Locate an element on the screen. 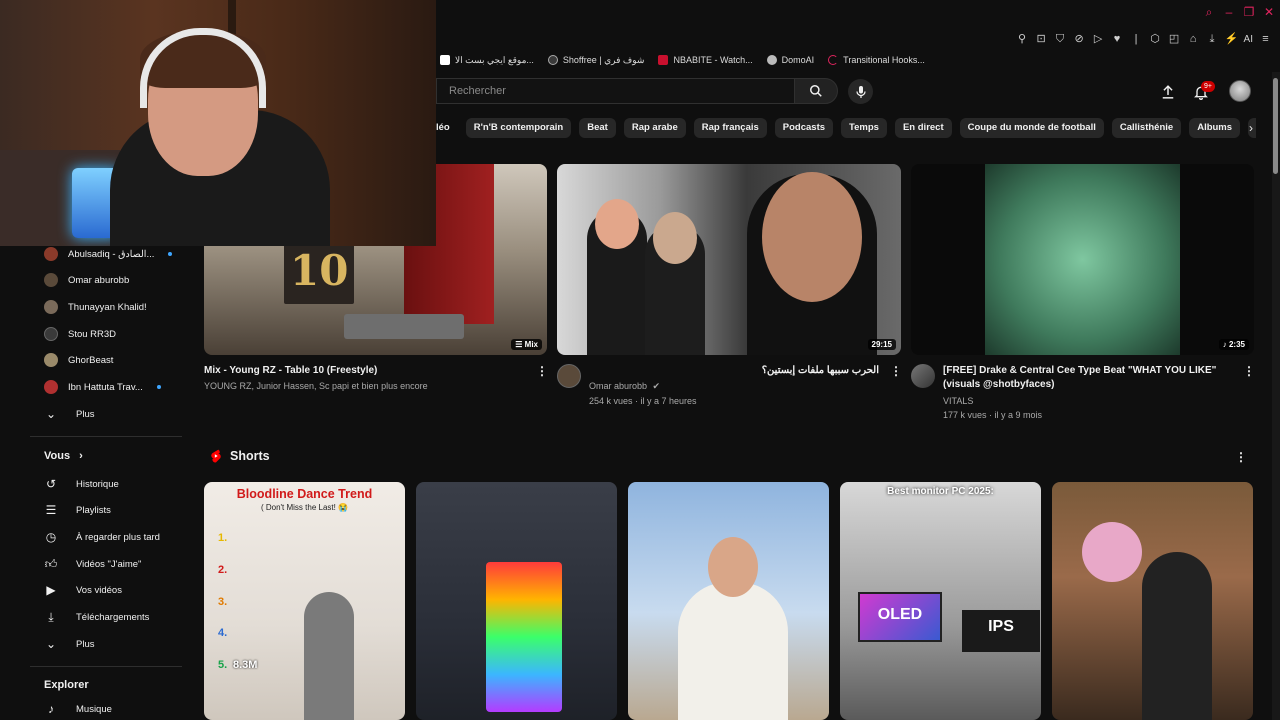  search-window-icon: ⌕ is located at coordinates (1209, 12).